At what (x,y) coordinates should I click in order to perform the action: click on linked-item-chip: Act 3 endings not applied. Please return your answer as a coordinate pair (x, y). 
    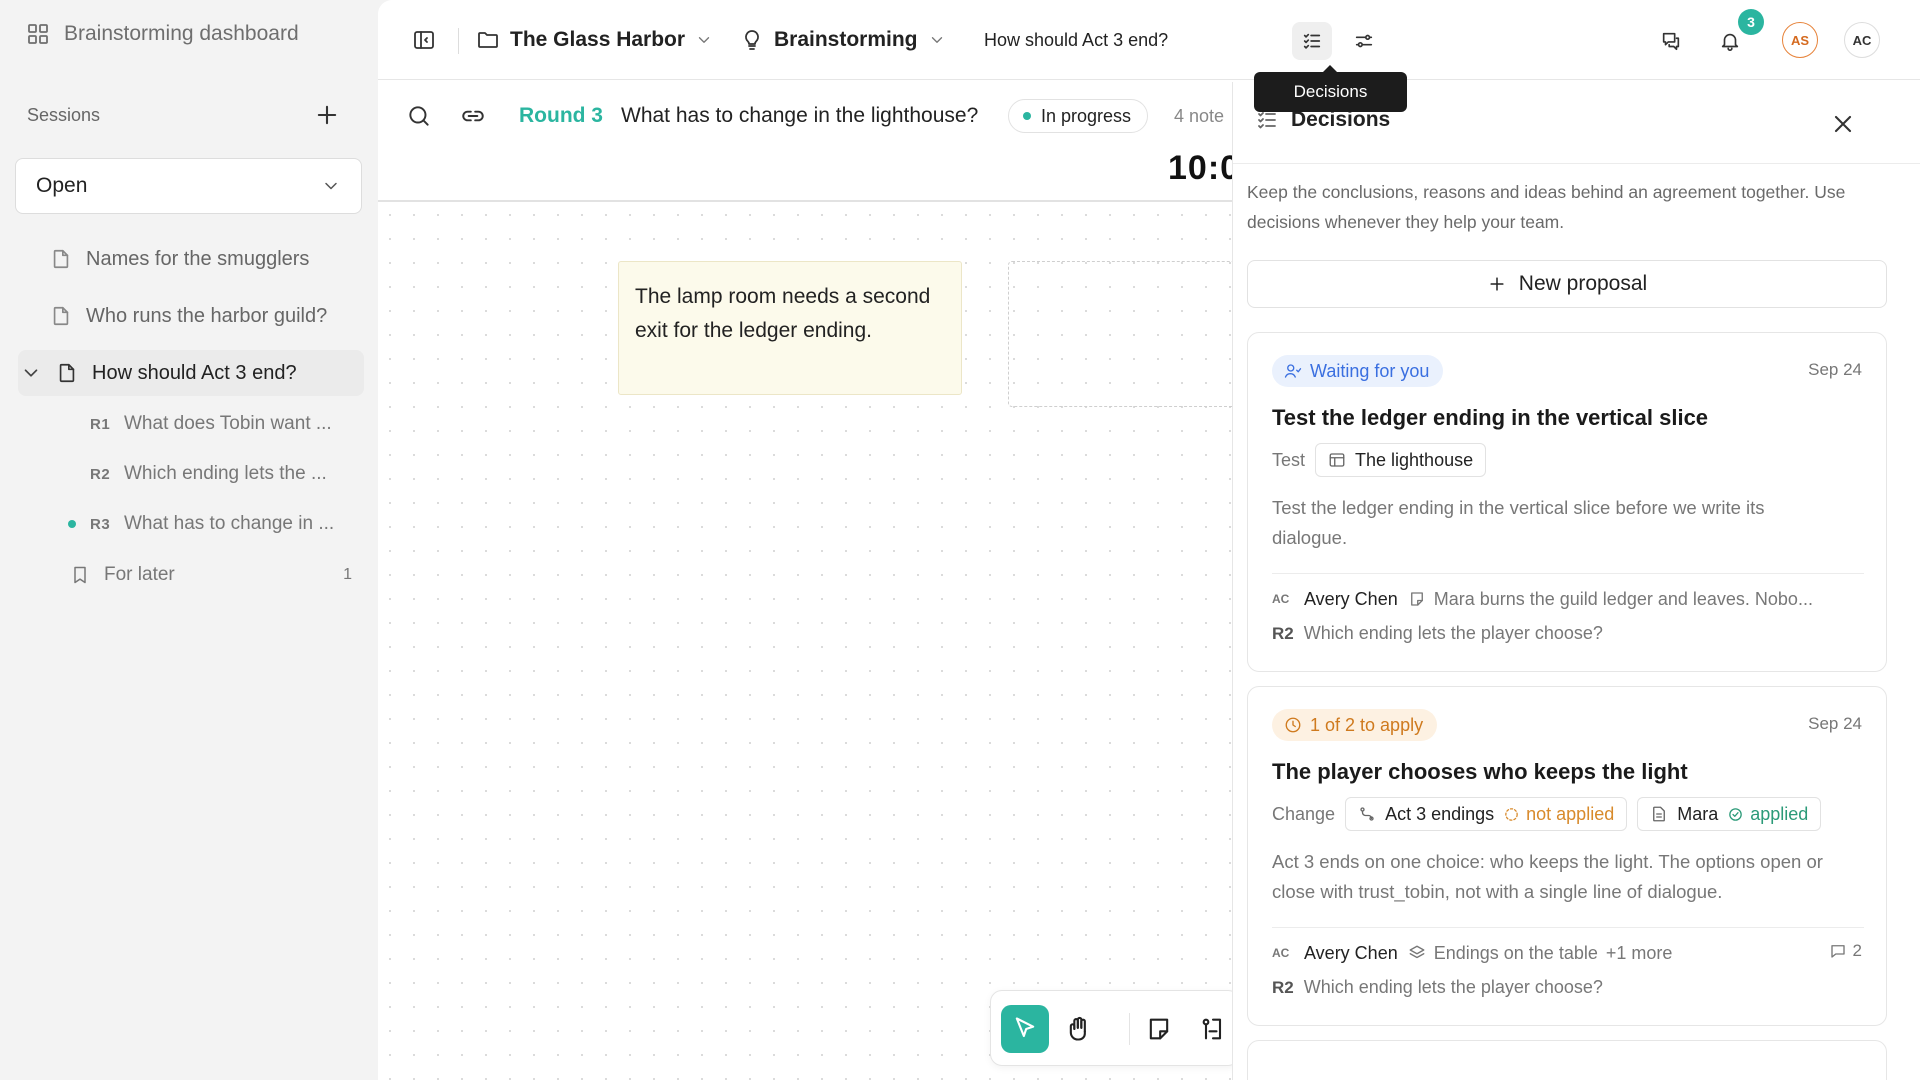
    Looking at the image, I should click on (1486, 814).